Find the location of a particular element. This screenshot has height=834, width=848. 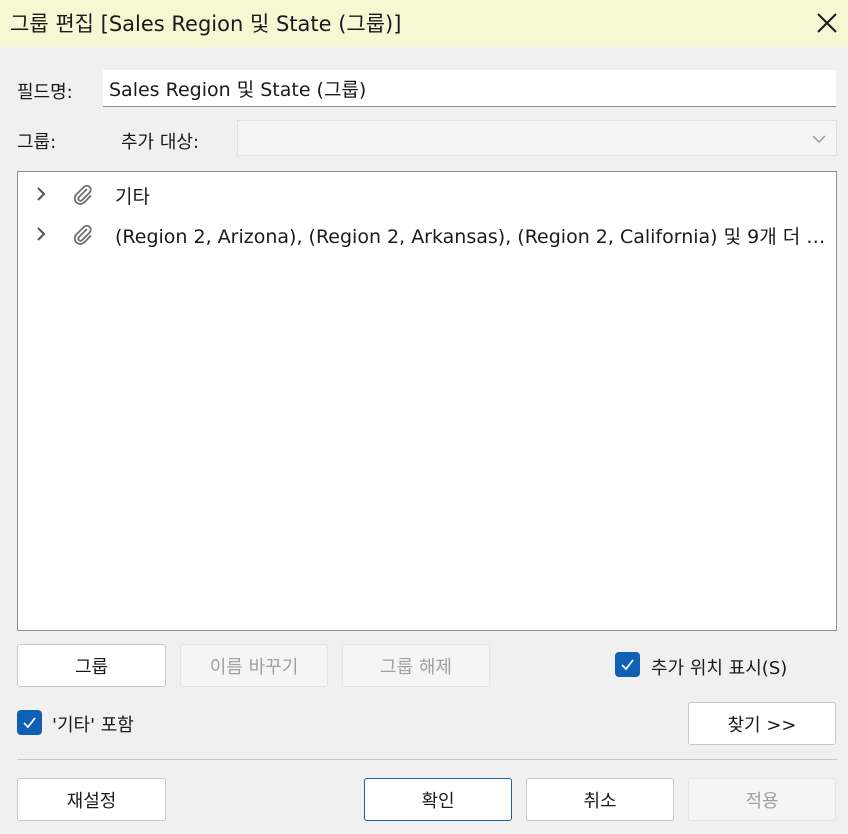

tree-item-other: 기타 is located at coordinates (427, 194).